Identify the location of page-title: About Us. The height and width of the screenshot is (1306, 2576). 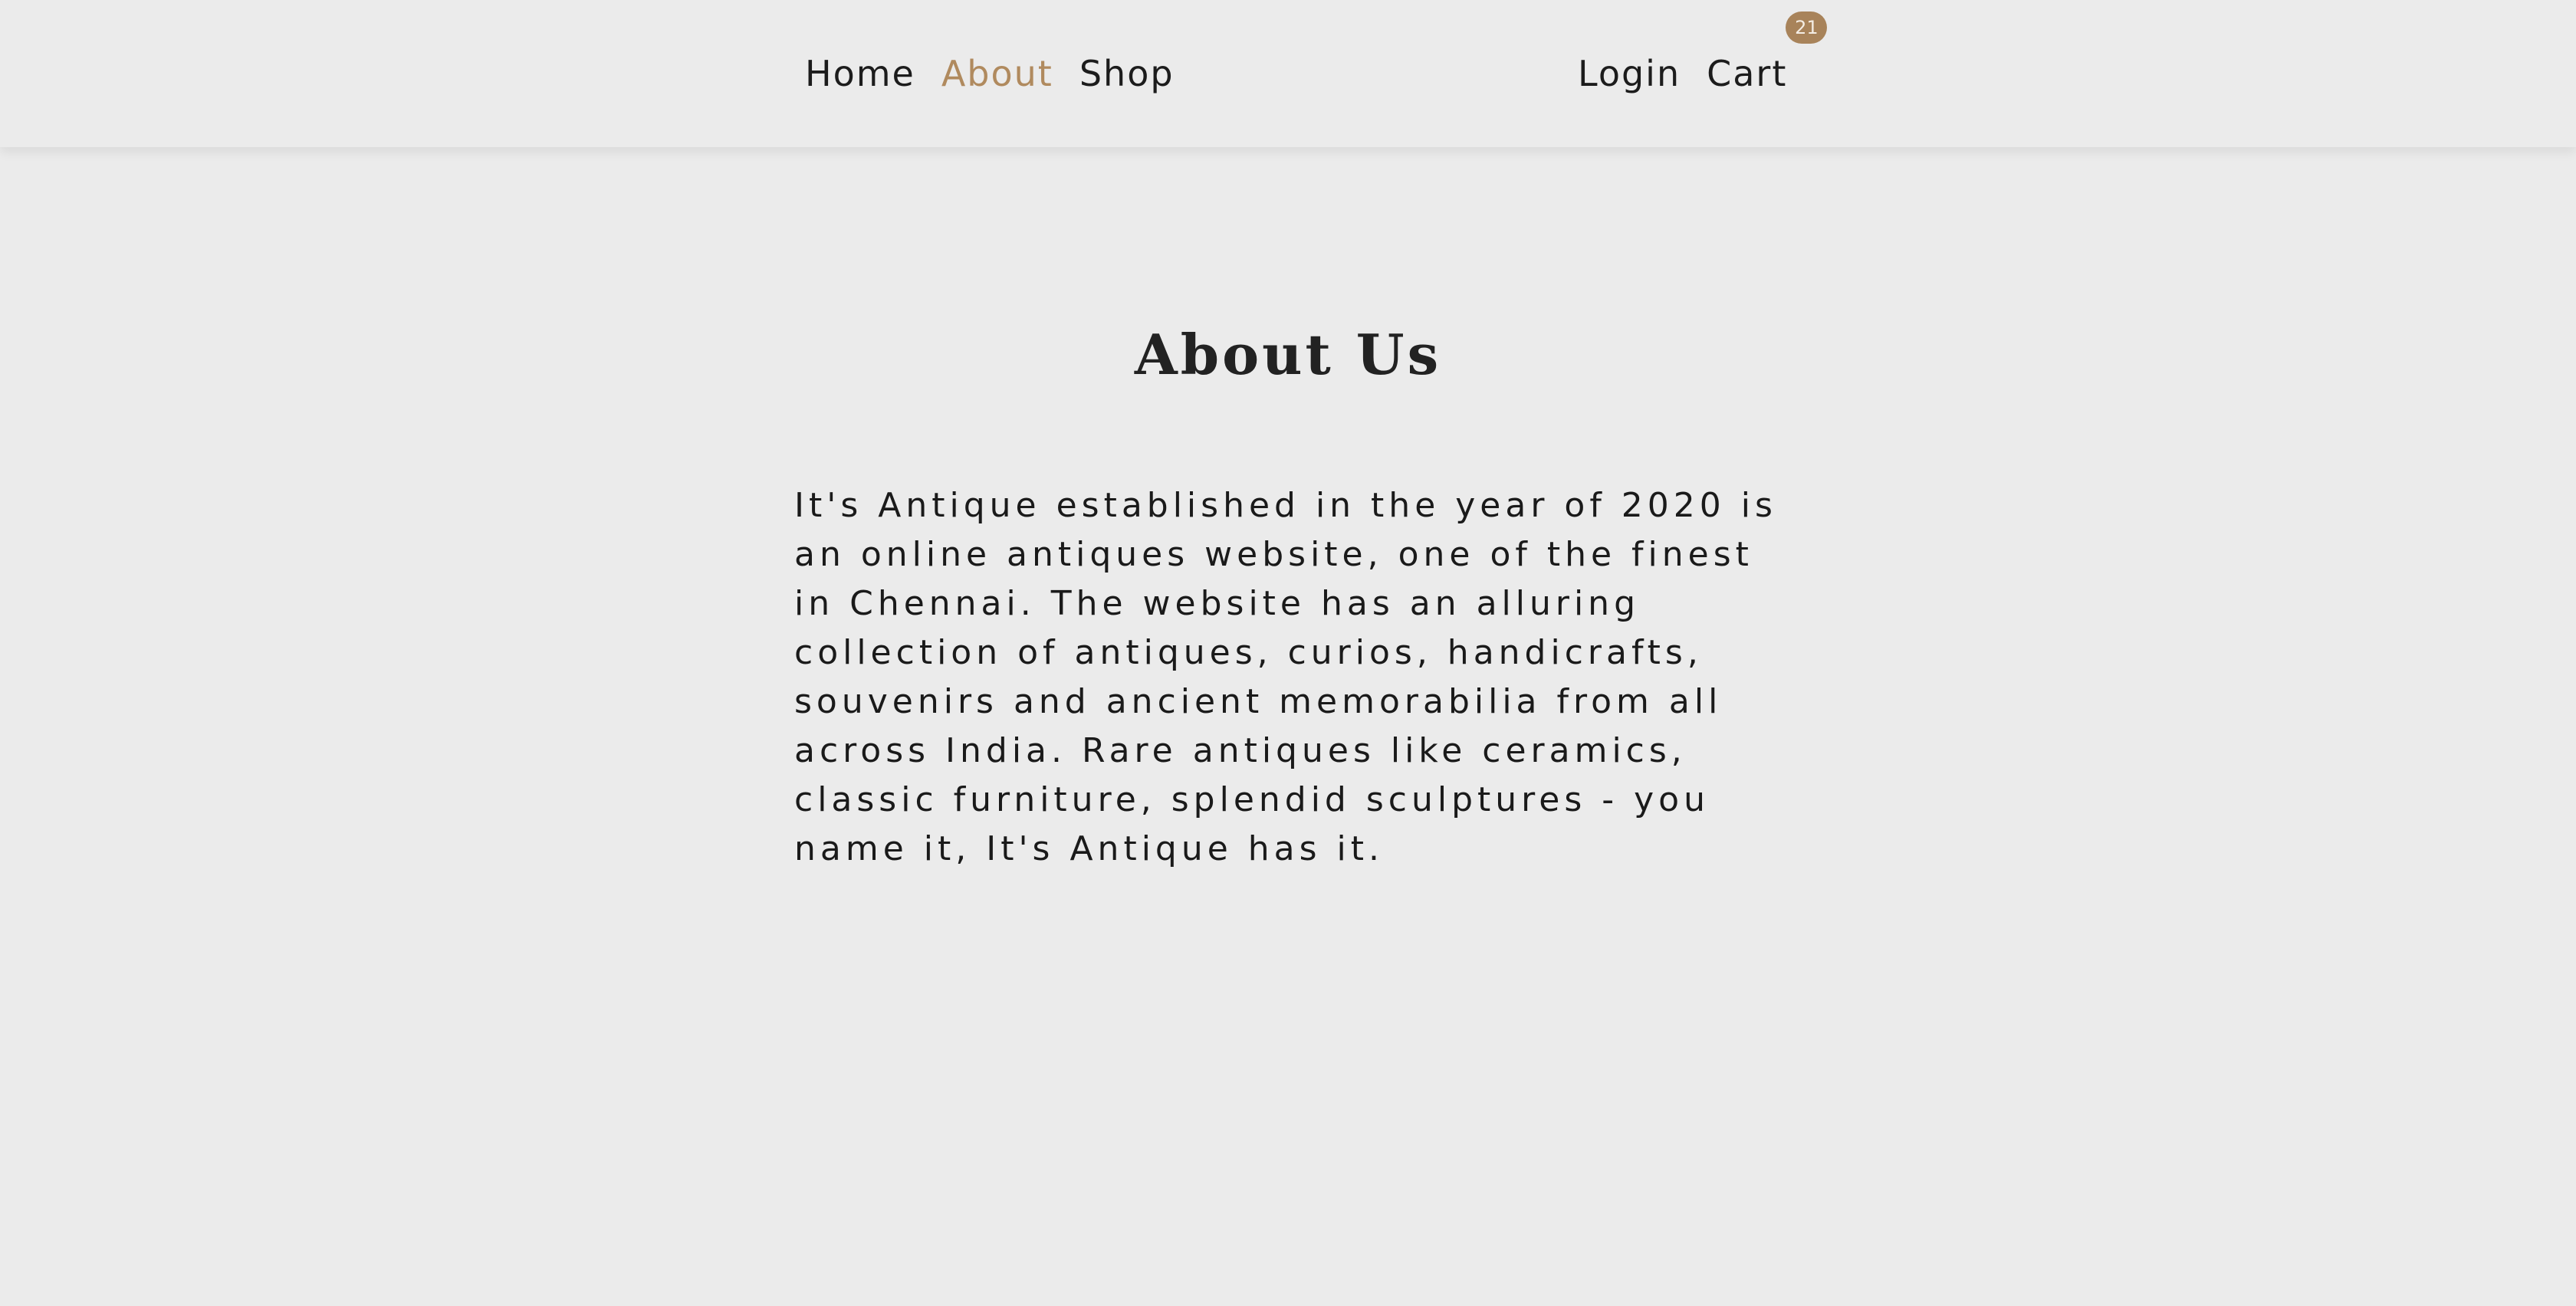
(1288, 355).